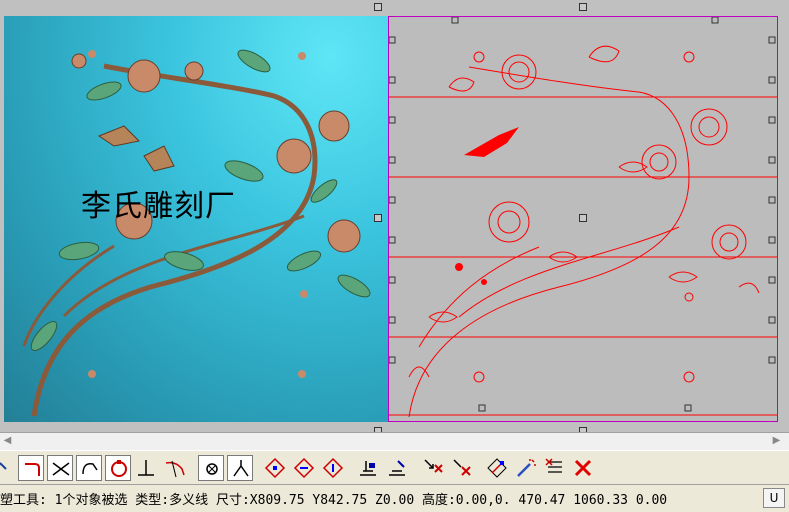 The width and height of the screenshot is (789, 512). Describe the element at coordinates (368, 468) in the screenshot. I see `align-bottom-icon` at that location.